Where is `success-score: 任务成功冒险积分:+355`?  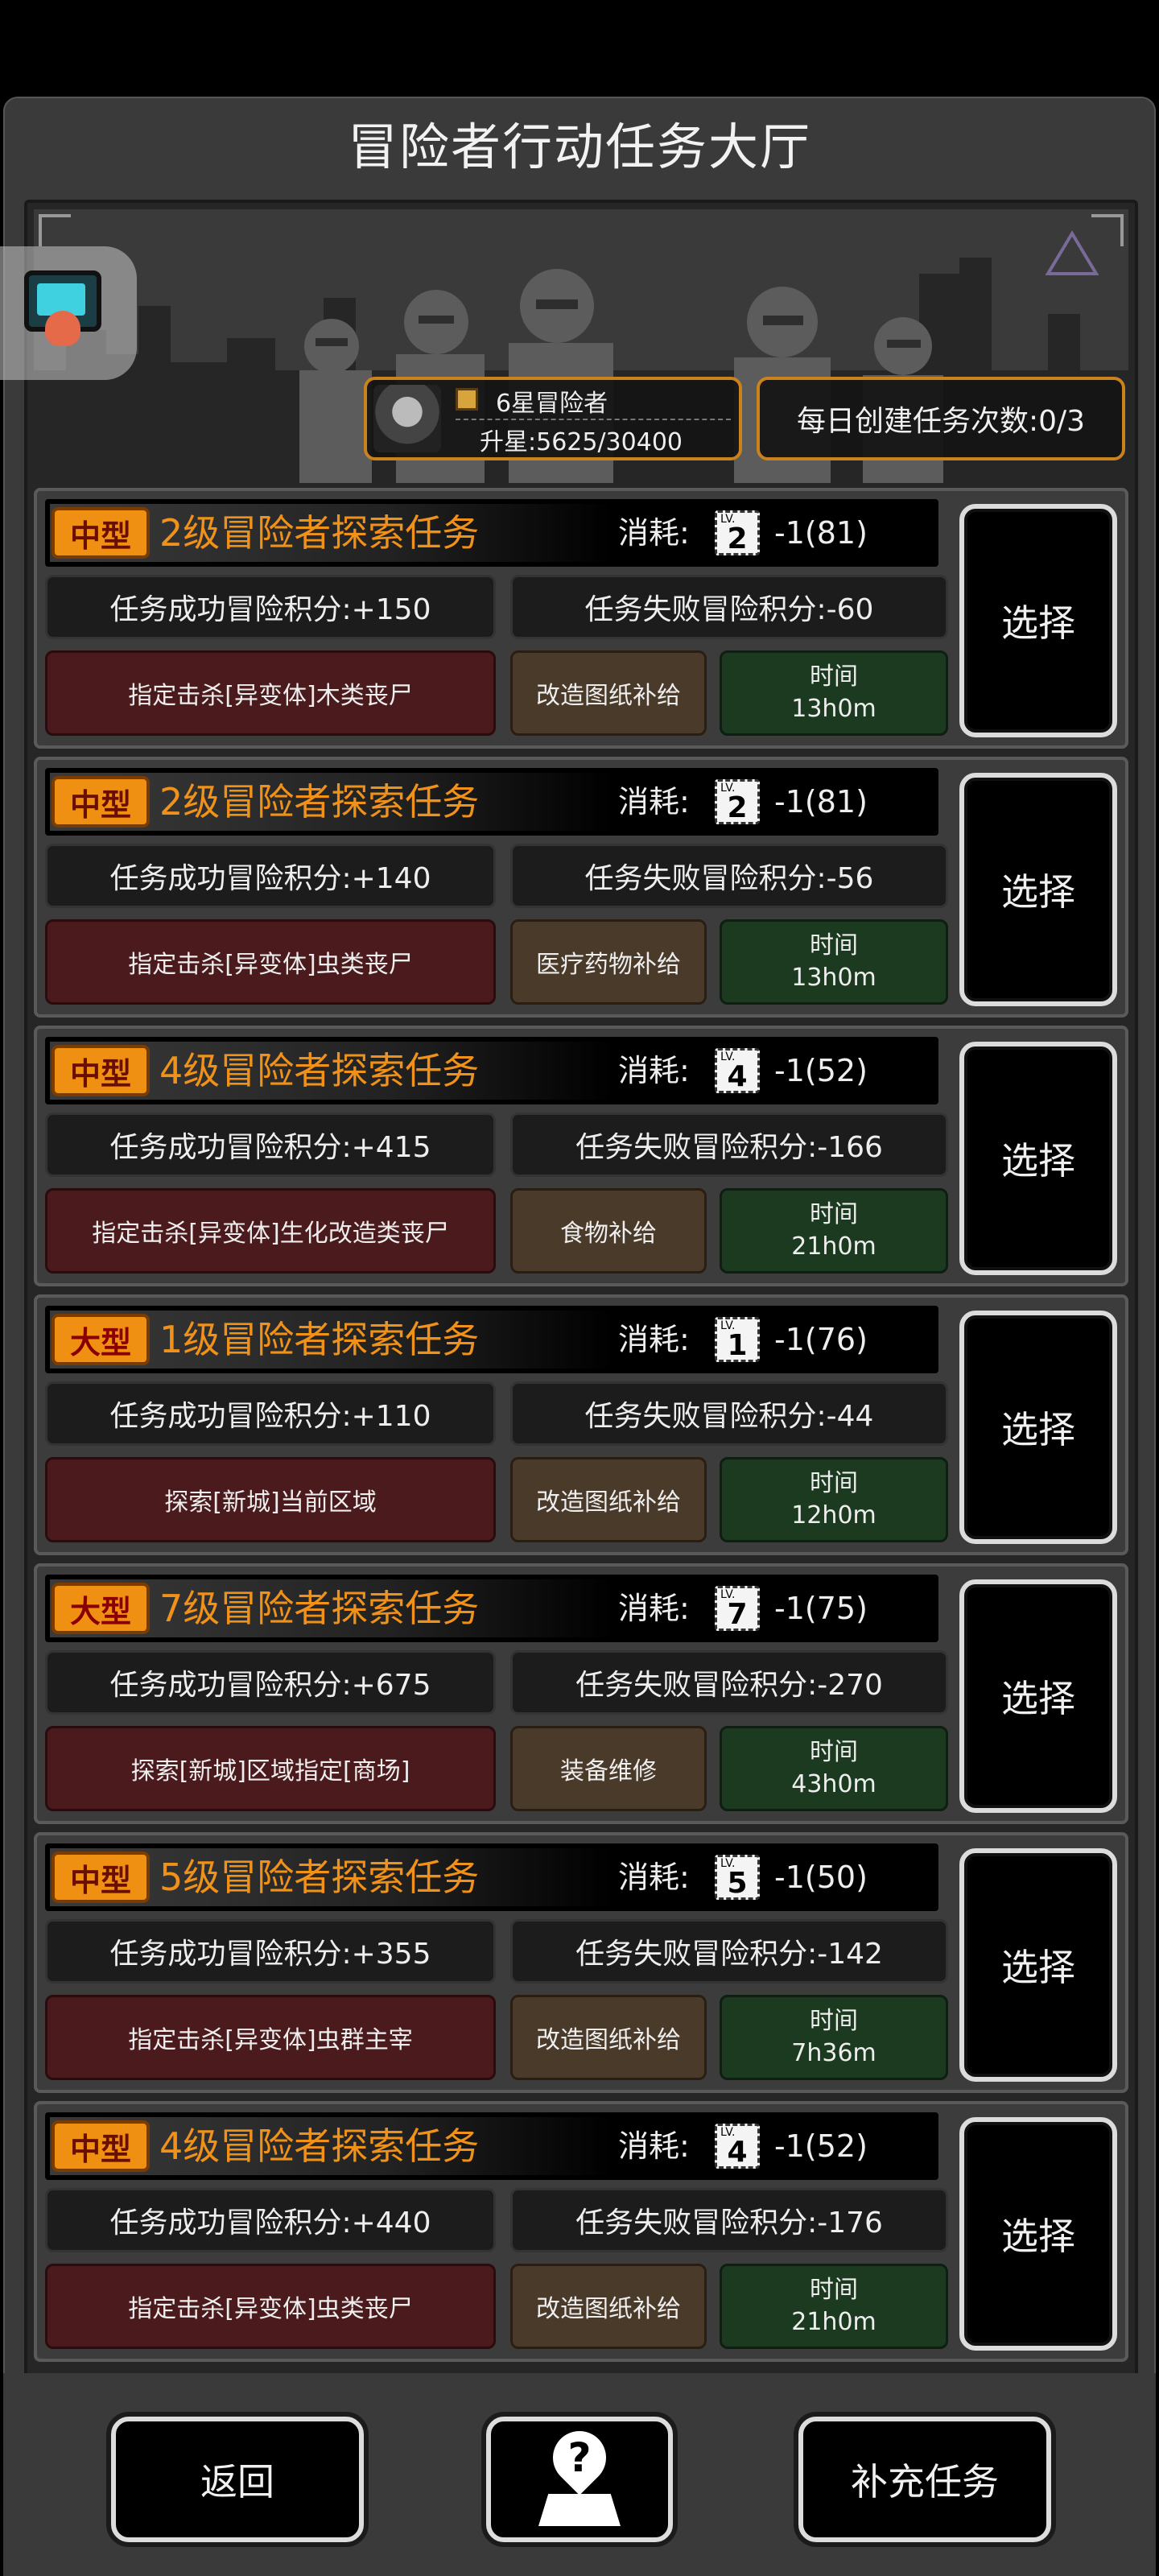 success-score: 任务成功冒险积分:+355 is located at coordinates (270, 1951).